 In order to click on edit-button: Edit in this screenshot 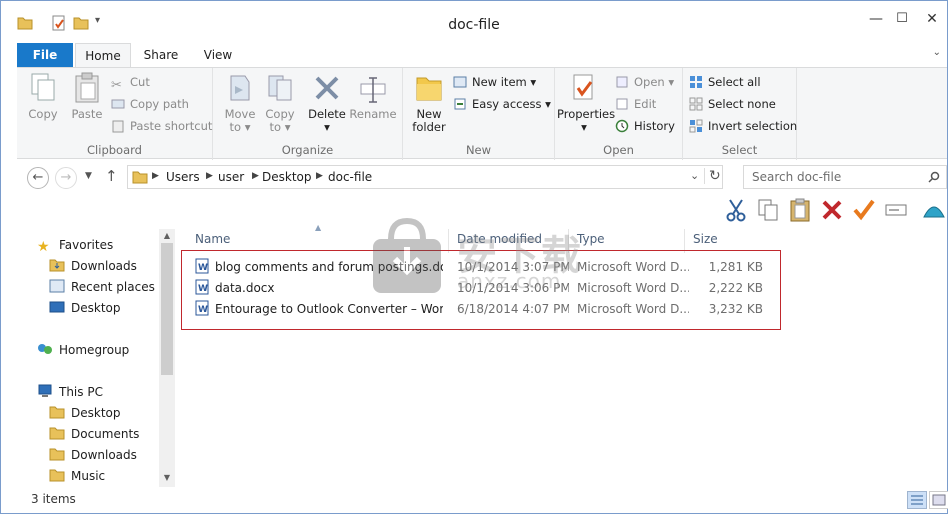, I will do `click(635, 104)`.